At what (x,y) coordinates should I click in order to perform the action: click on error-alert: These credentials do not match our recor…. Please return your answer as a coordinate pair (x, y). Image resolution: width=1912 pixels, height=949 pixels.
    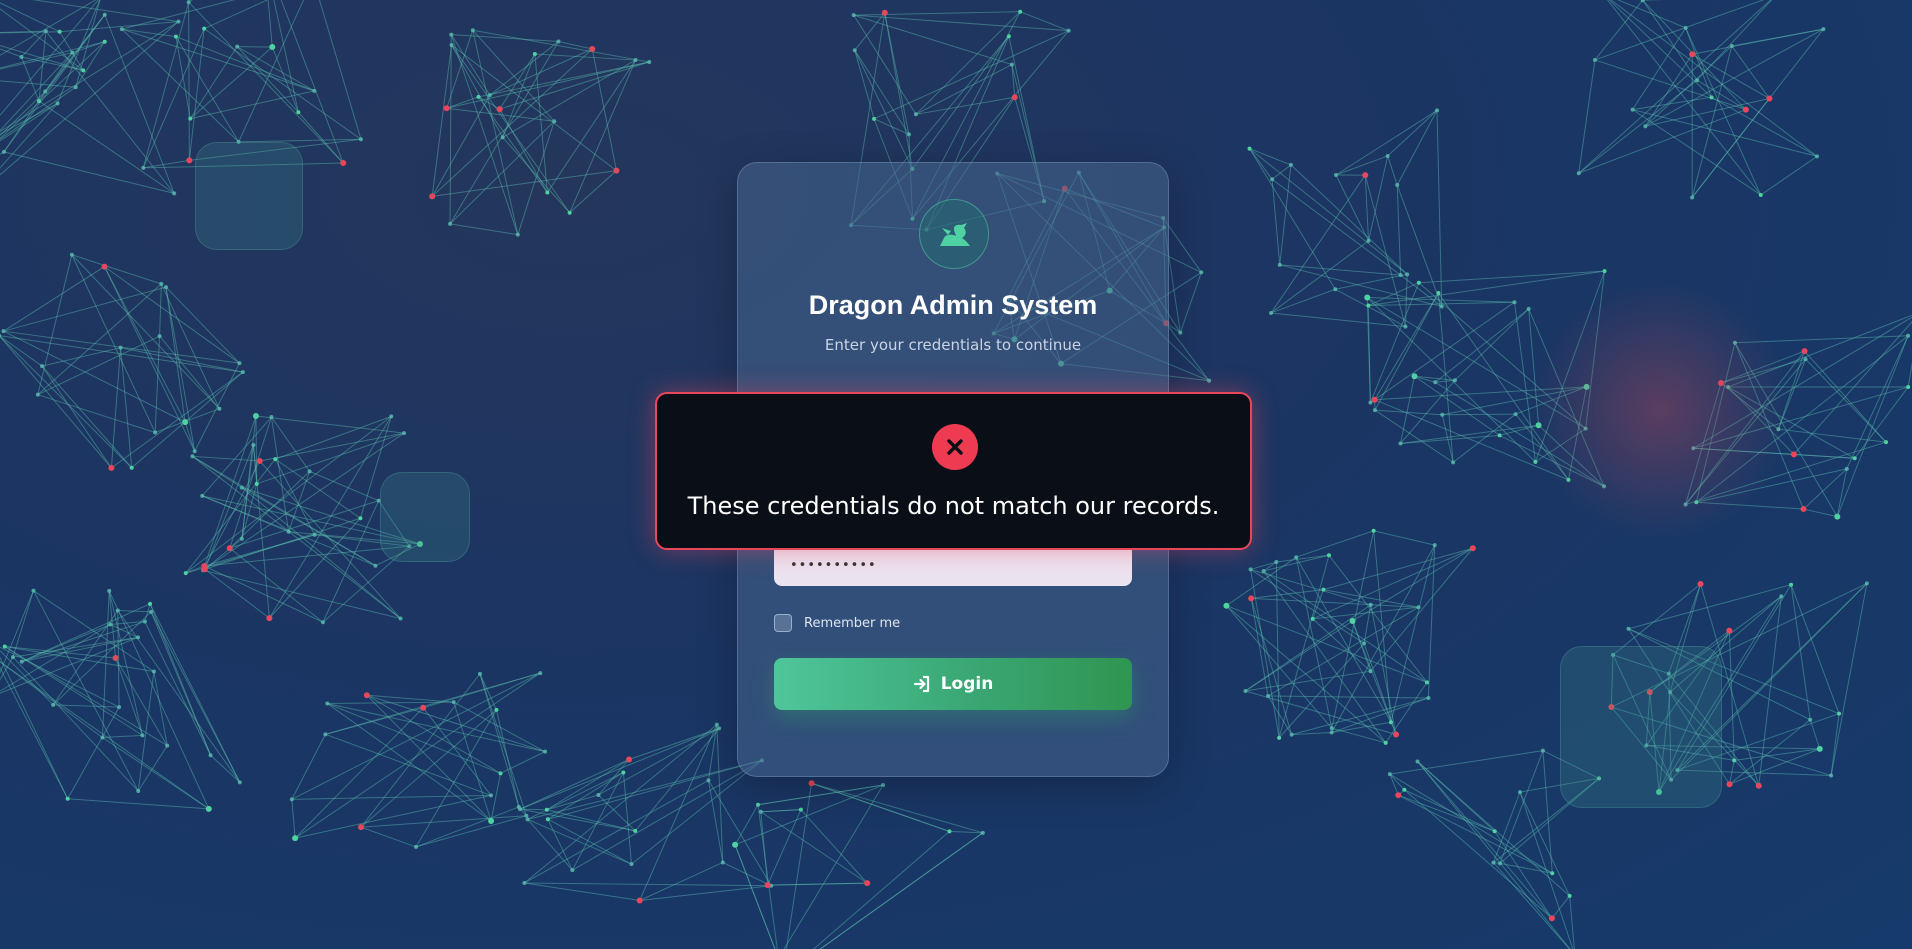
    Looking at the image, I should click on (953, 471).